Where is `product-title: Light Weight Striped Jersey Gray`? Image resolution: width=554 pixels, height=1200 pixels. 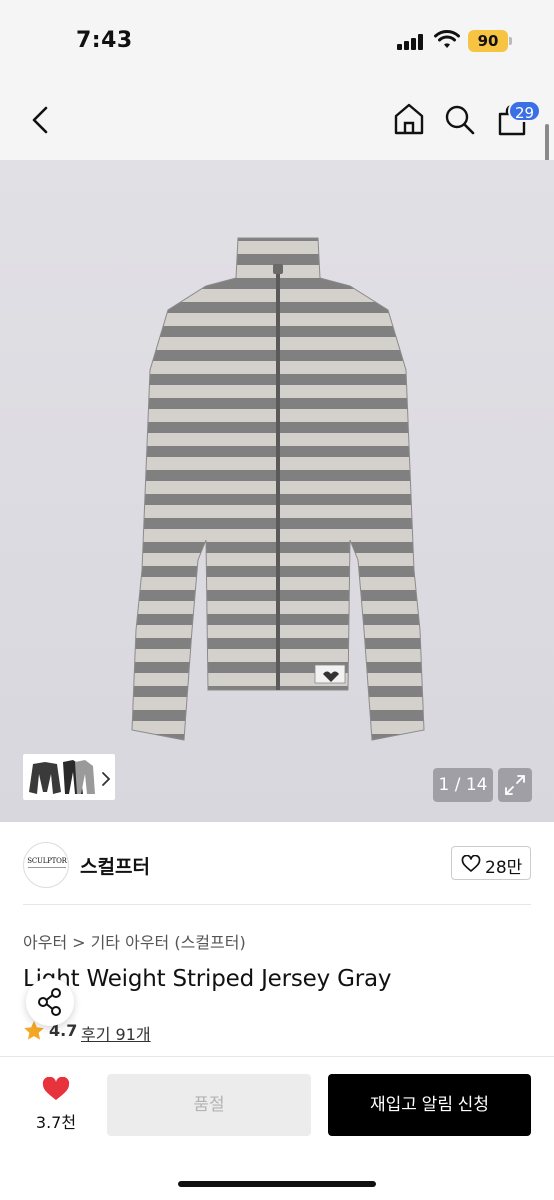 product-title: Light Weight Striped Jersey Gray is located at coordinates (207, 979).